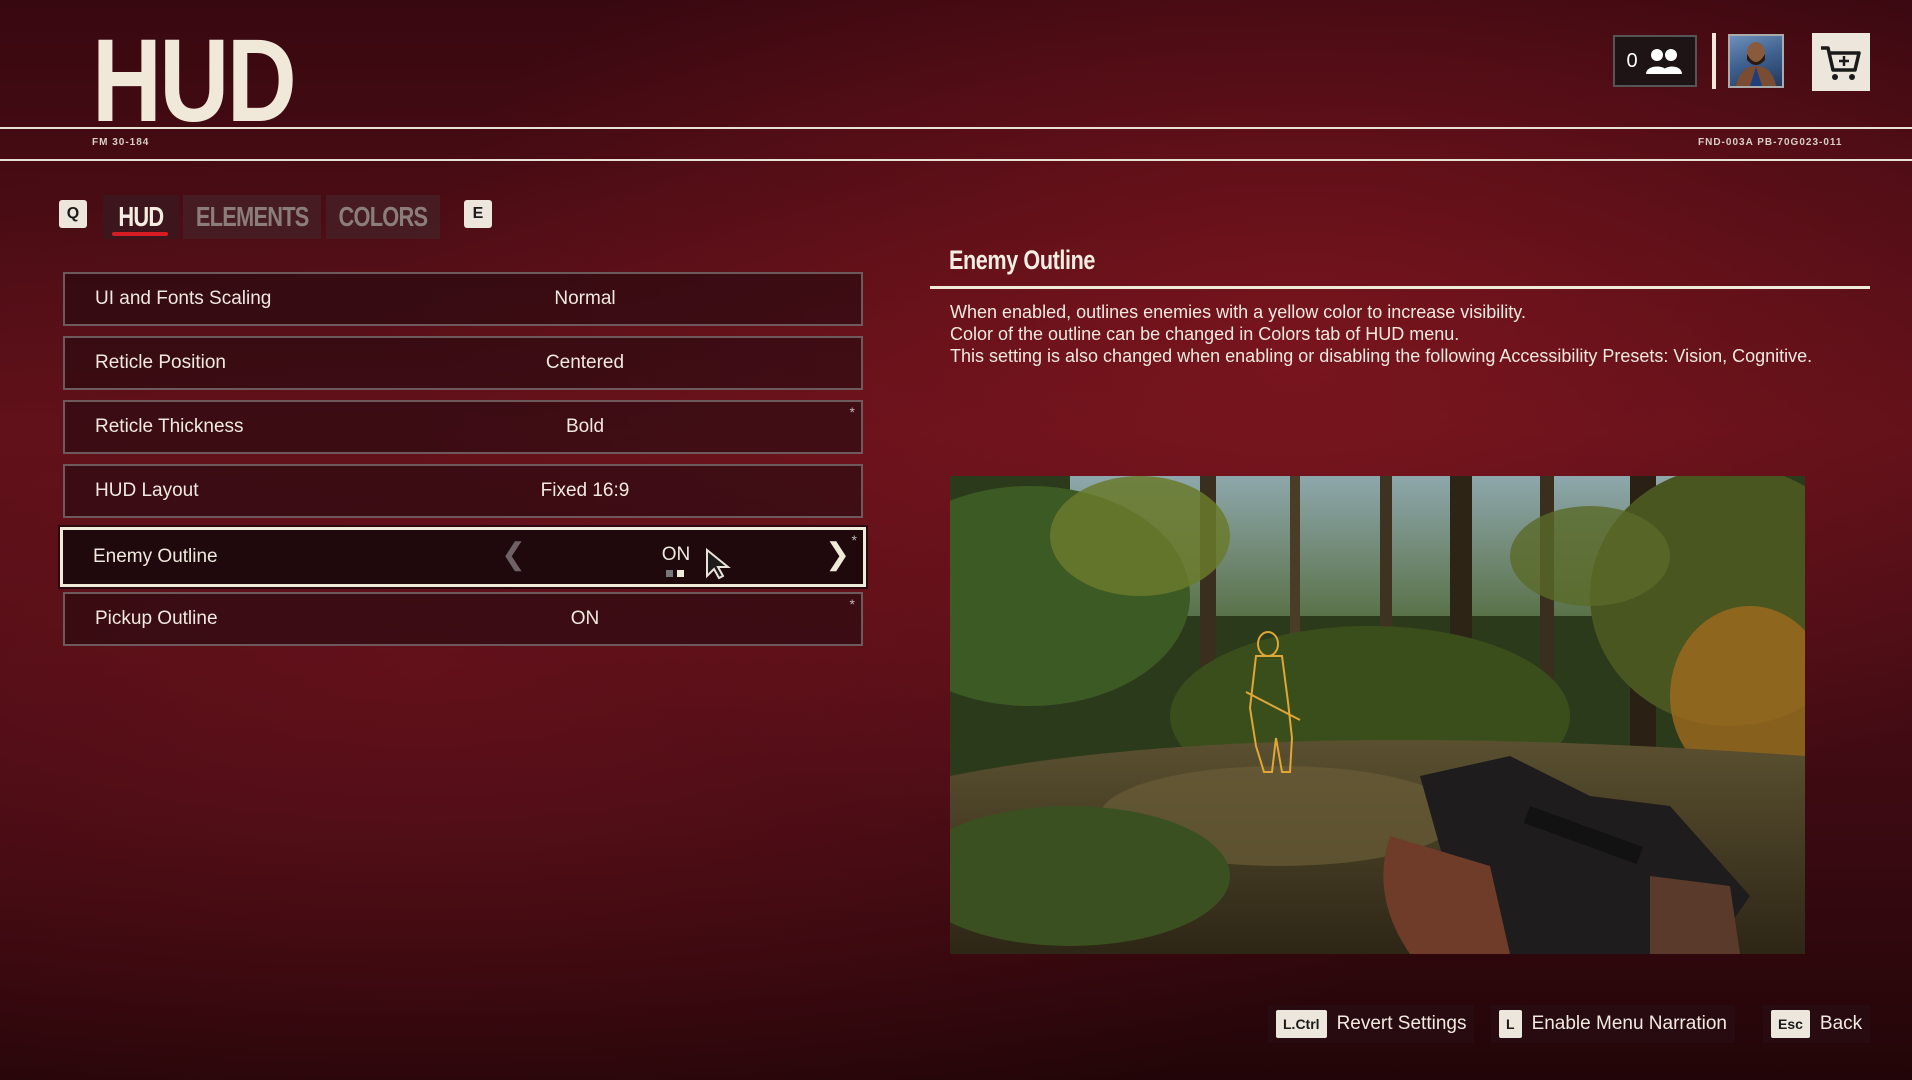 The height and width of the screenshot is (1080, 1912). Describe the element at coordinates (1632, 60) in the screenshot. I see `friends-count: 0` at that location.